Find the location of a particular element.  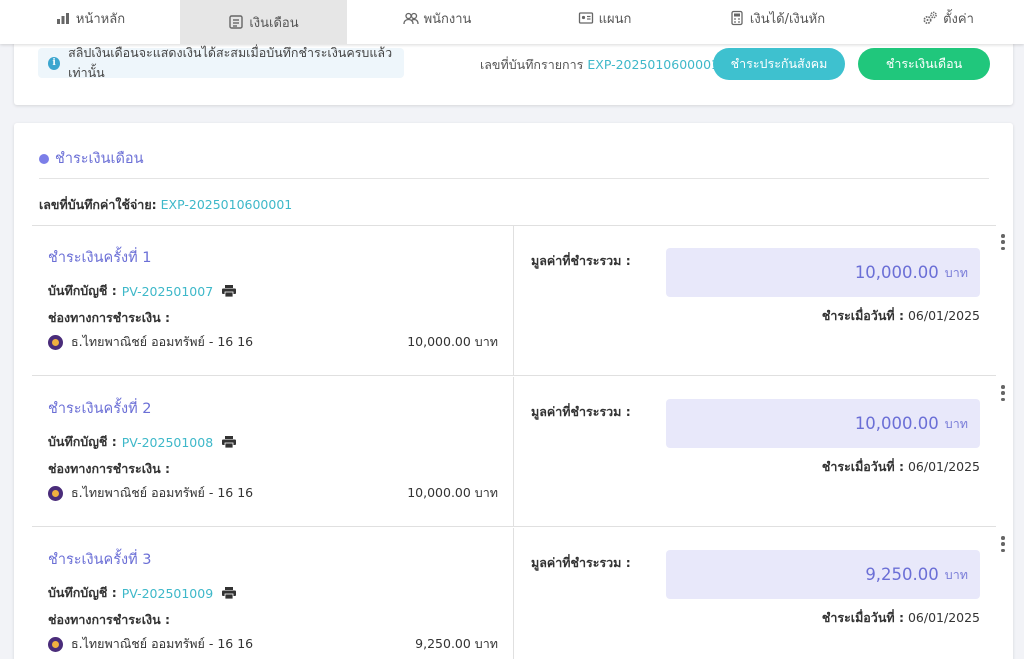

section-title: ชำระเงินเดือน is located at coordinates (91, 158).